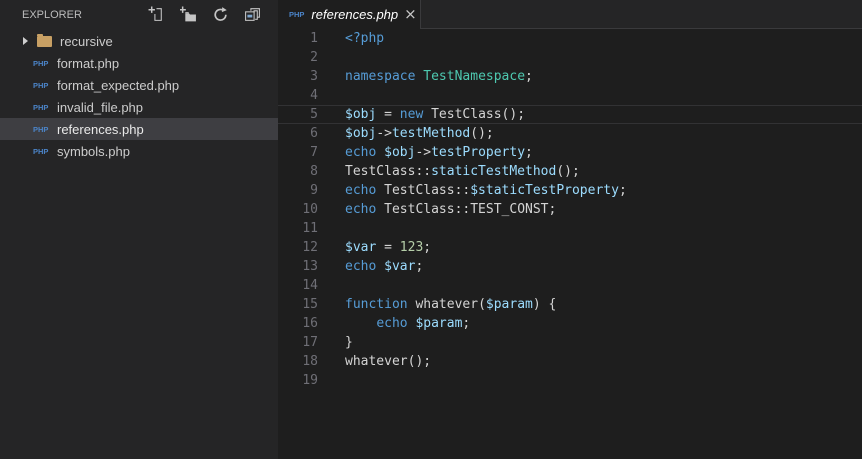 This screenshot has width=862, height=459. Describe the element at coordinates (603, 247) in the screenshot. I see `code-text: $var = 123;` at that location.